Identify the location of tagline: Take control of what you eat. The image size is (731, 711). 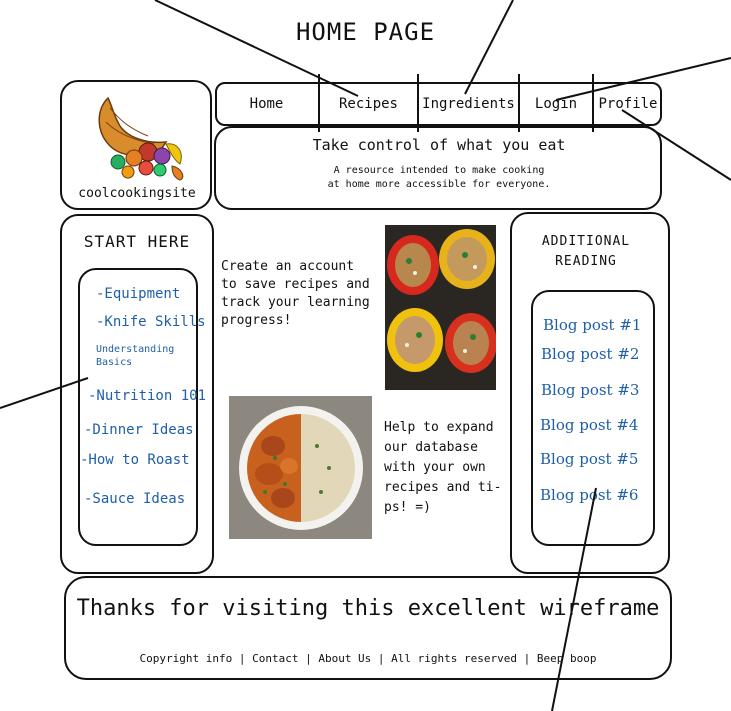
(439, 145).